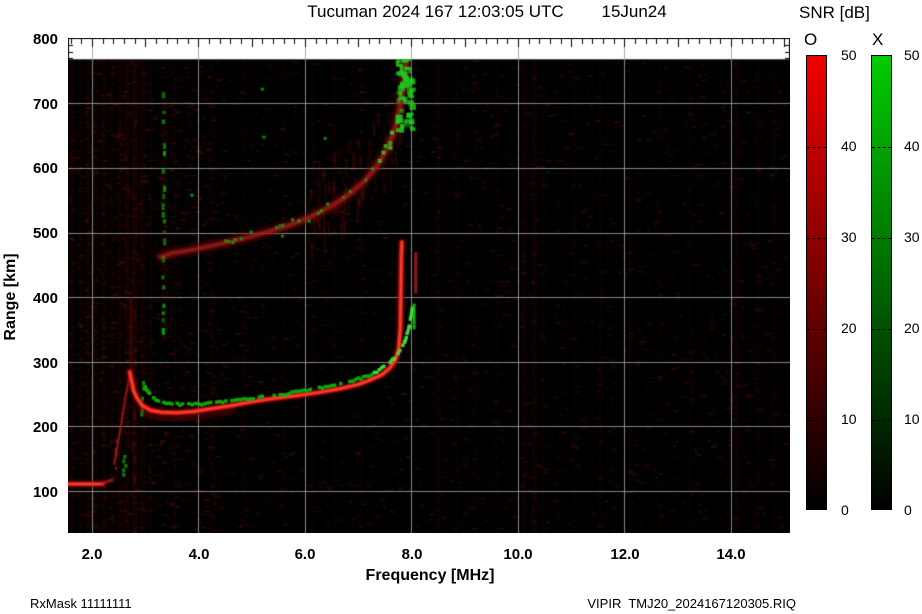  What do you see at coordinates (908, 510) in the screenshot?
I see `colorbar-x-tick-label: 0` at bounding box center [908, 510].